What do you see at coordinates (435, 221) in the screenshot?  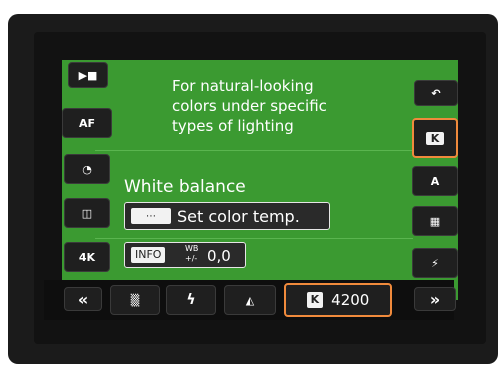 I see `shooting-info-icon: ▦` at bounding box center [435, 221].